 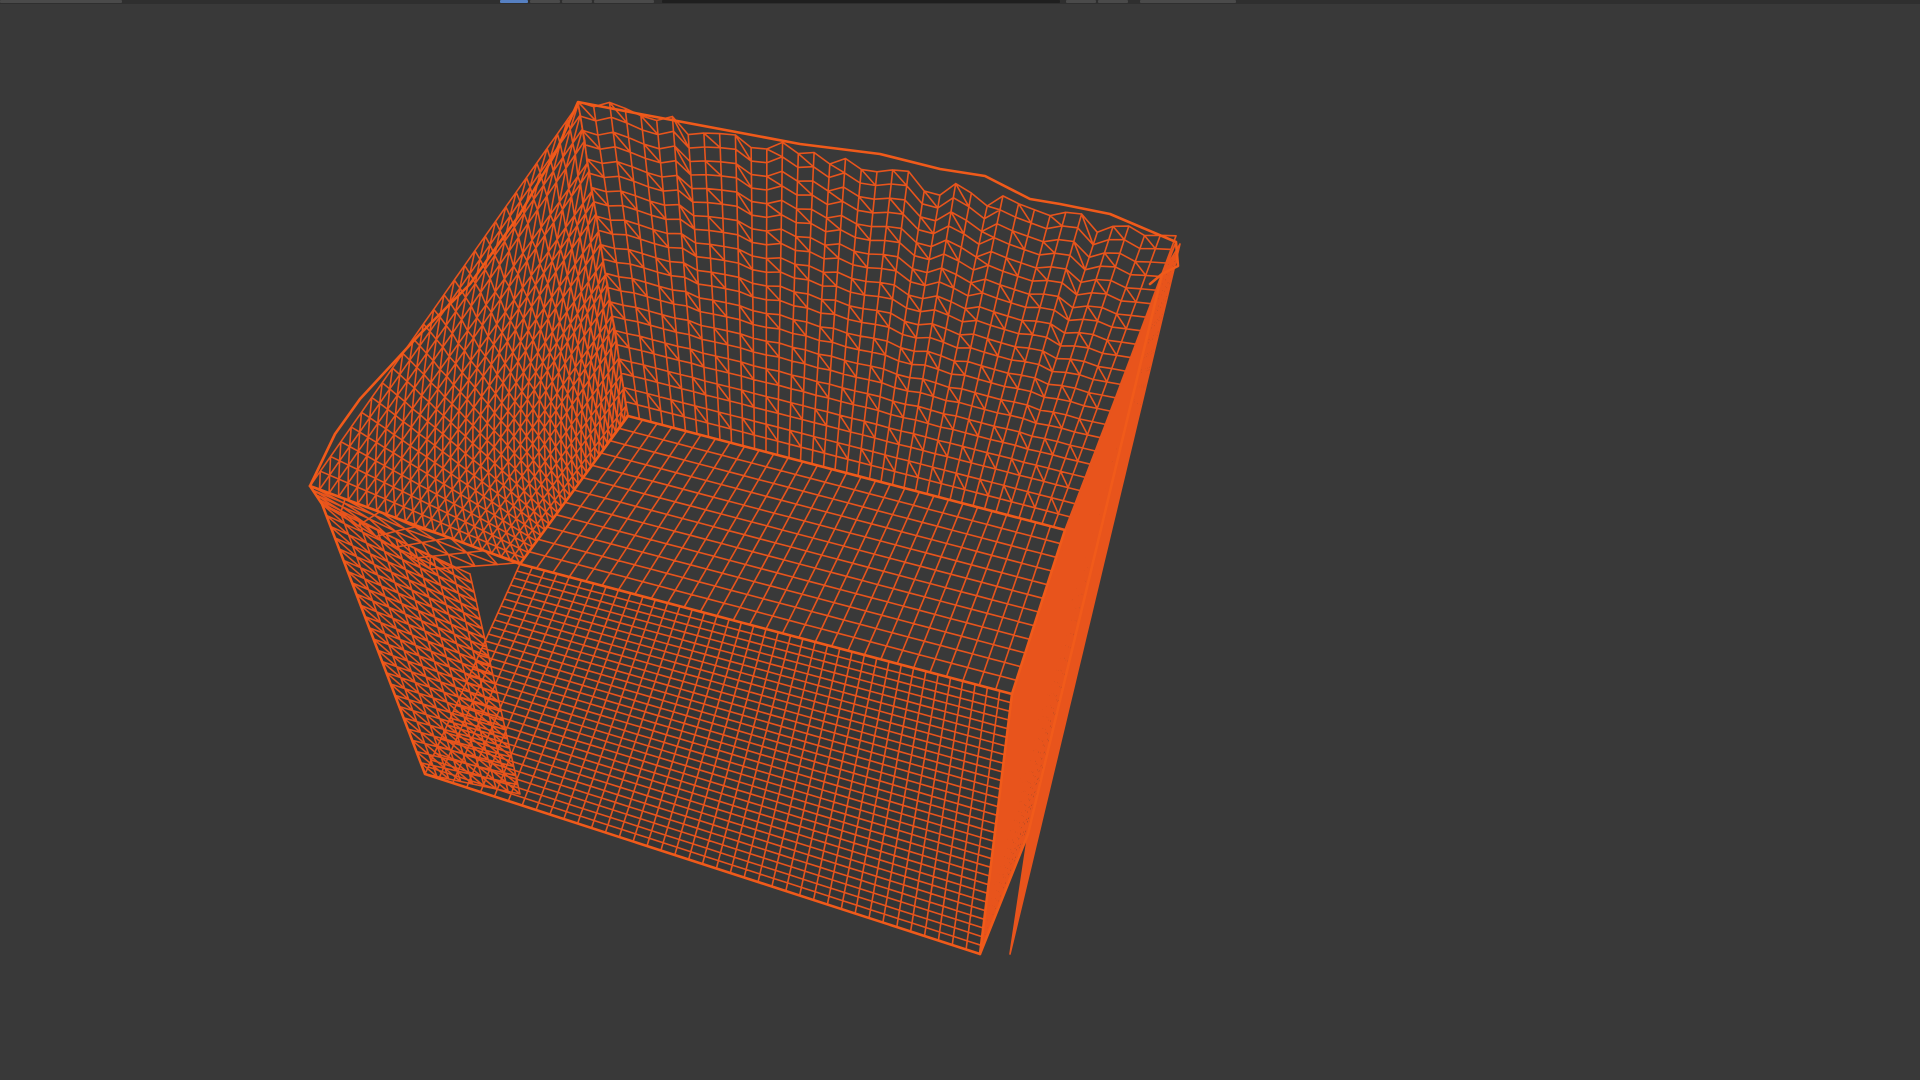 What do you see at coordinates (61, 1) in the screenshot?
I see `header-left-segment` at bounding box center [61, 1].